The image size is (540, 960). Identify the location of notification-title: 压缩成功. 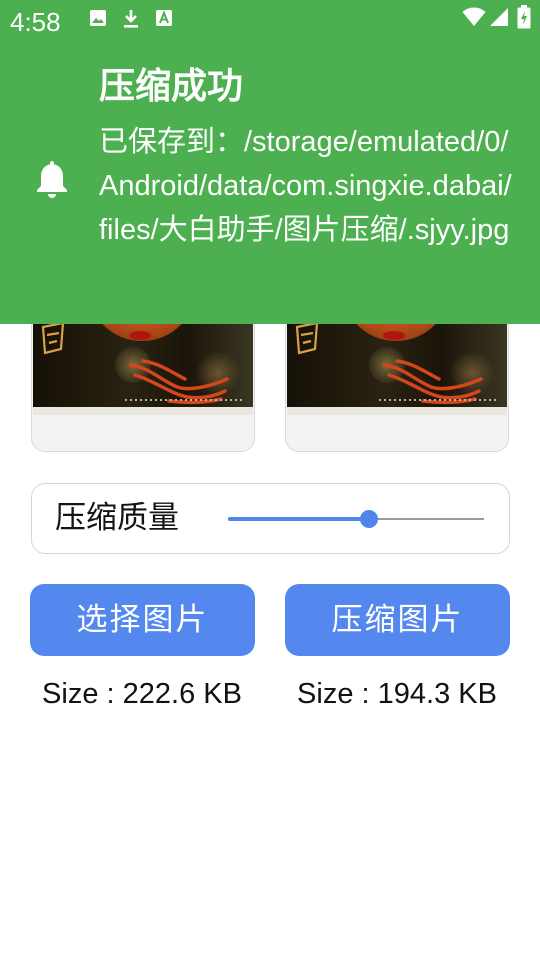
(171, 86).